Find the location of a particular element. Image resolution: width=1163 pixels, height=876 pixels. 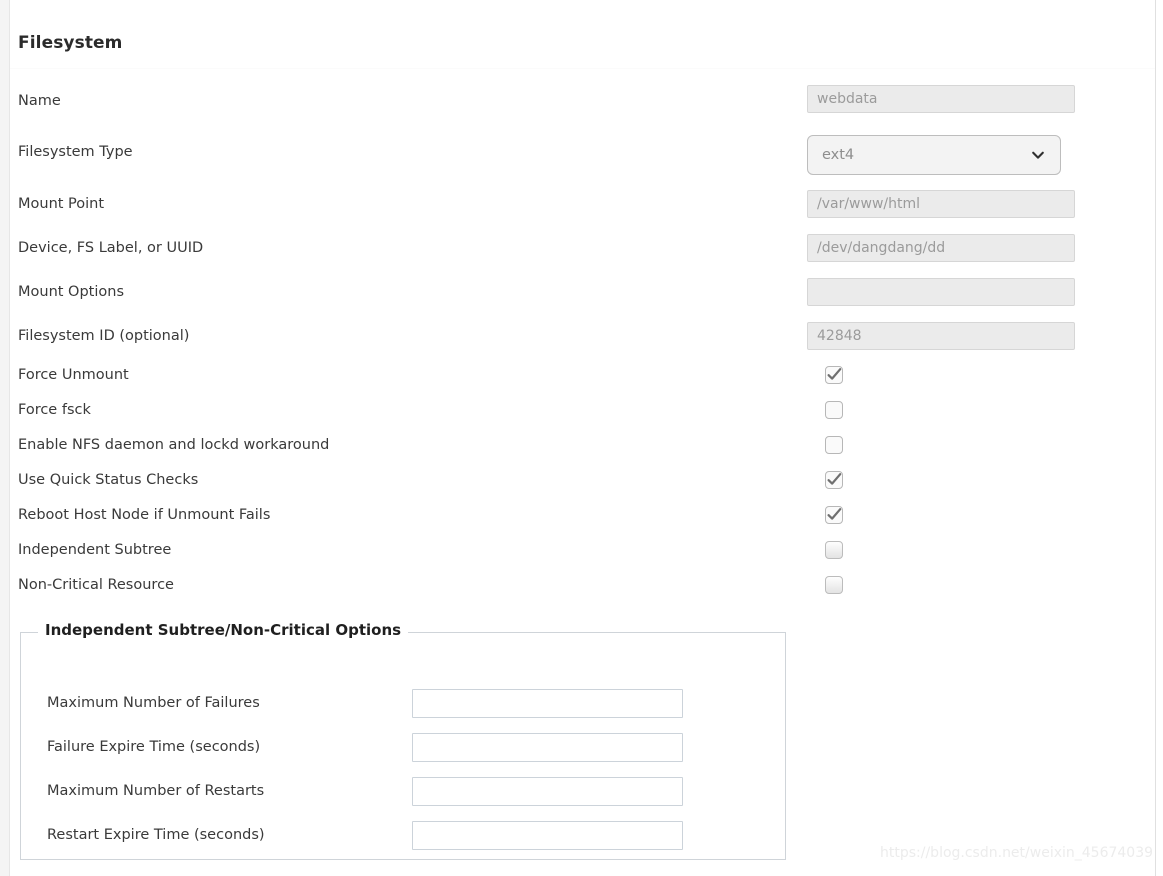

field-label-mount-options: Mount Options is located at coordinates (71, 292).